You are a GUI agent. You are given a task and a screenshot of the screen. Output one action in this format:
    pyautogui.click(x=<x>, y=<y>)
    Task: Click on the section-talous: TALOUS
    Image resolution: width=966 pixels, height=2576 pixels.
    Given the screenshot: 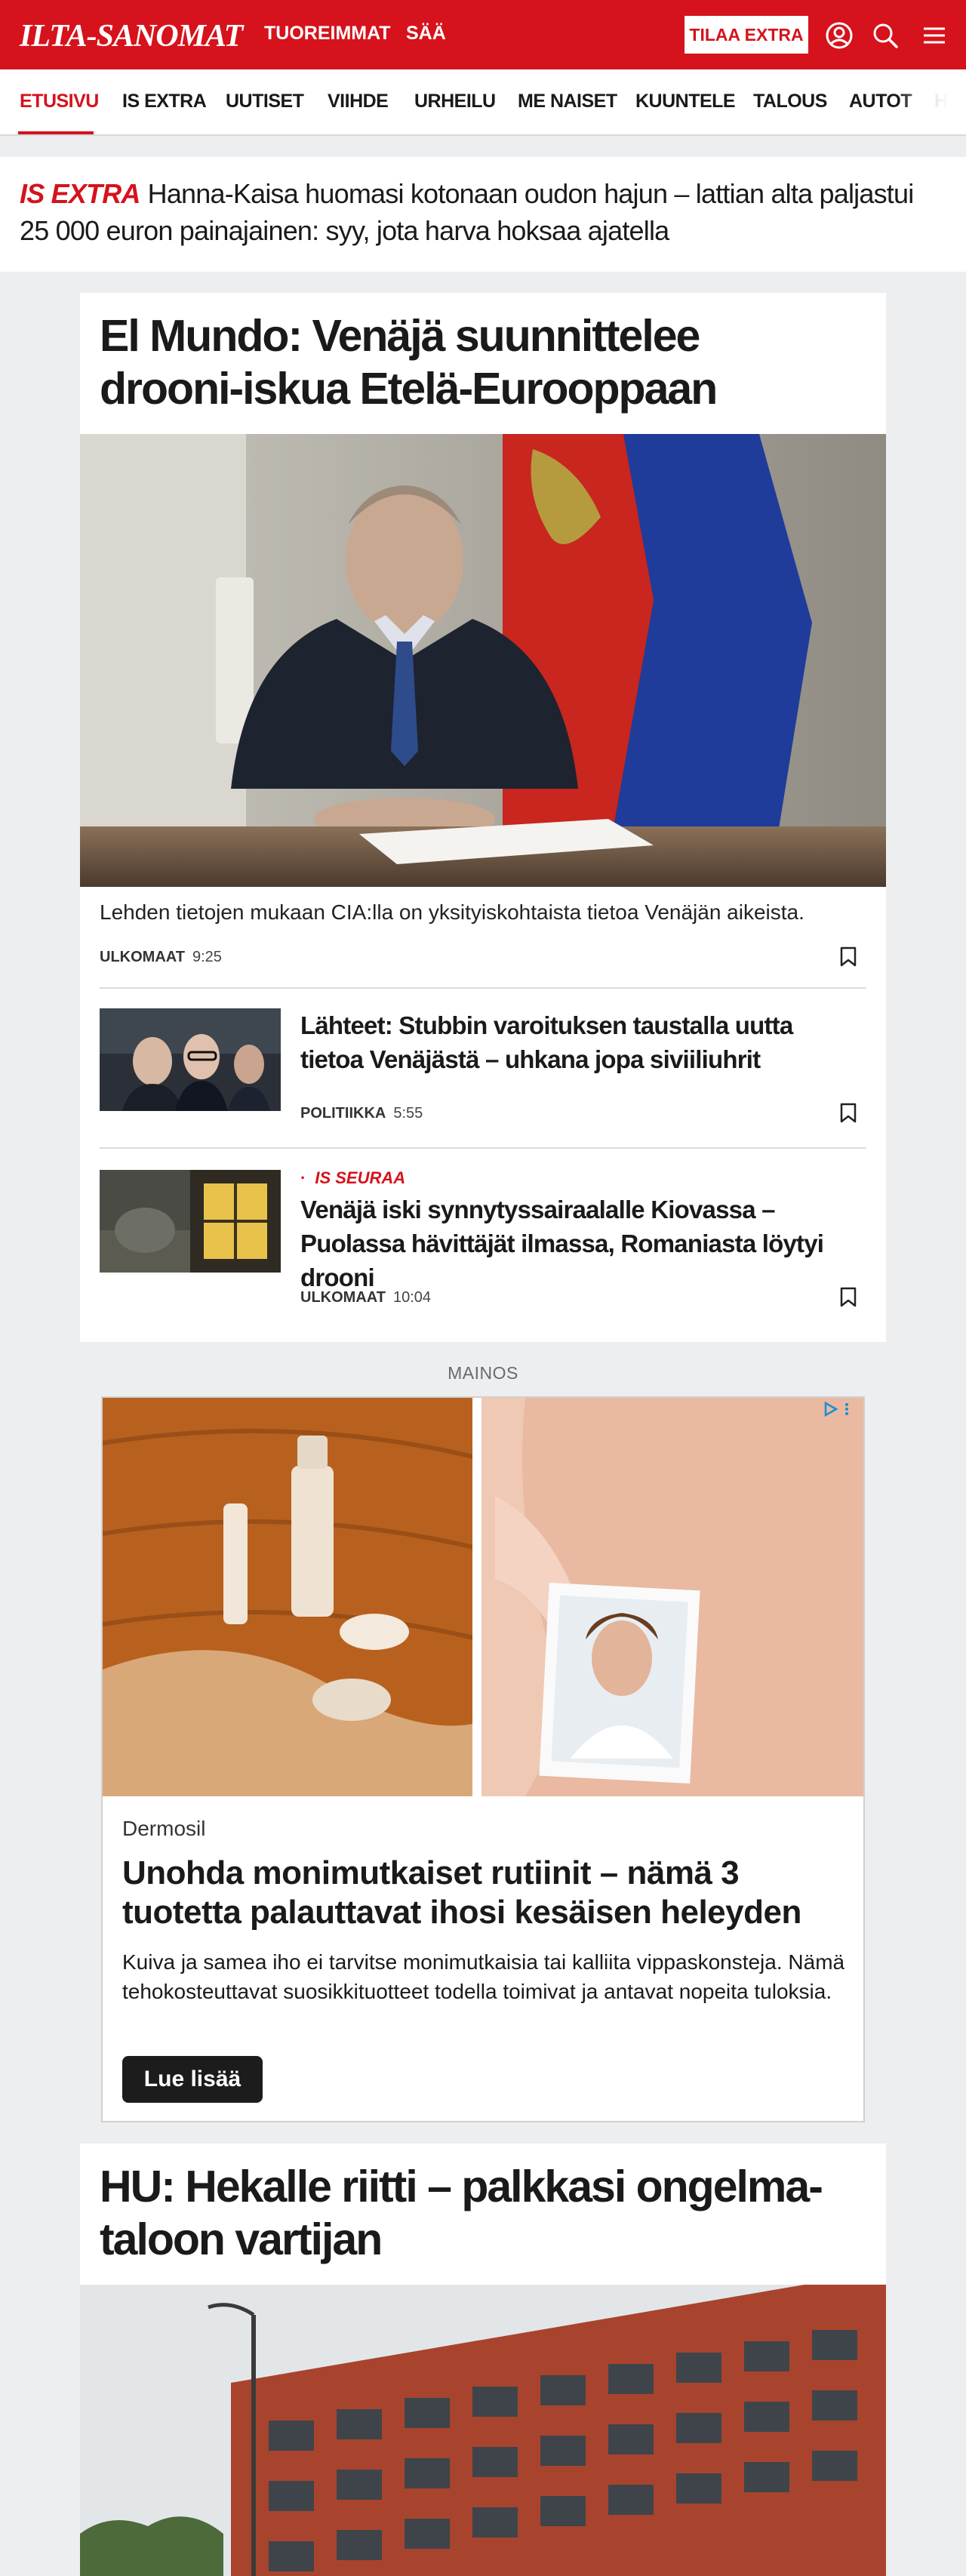 What is the action you would take?
    pyautogui.click(x=790, y=102)
    